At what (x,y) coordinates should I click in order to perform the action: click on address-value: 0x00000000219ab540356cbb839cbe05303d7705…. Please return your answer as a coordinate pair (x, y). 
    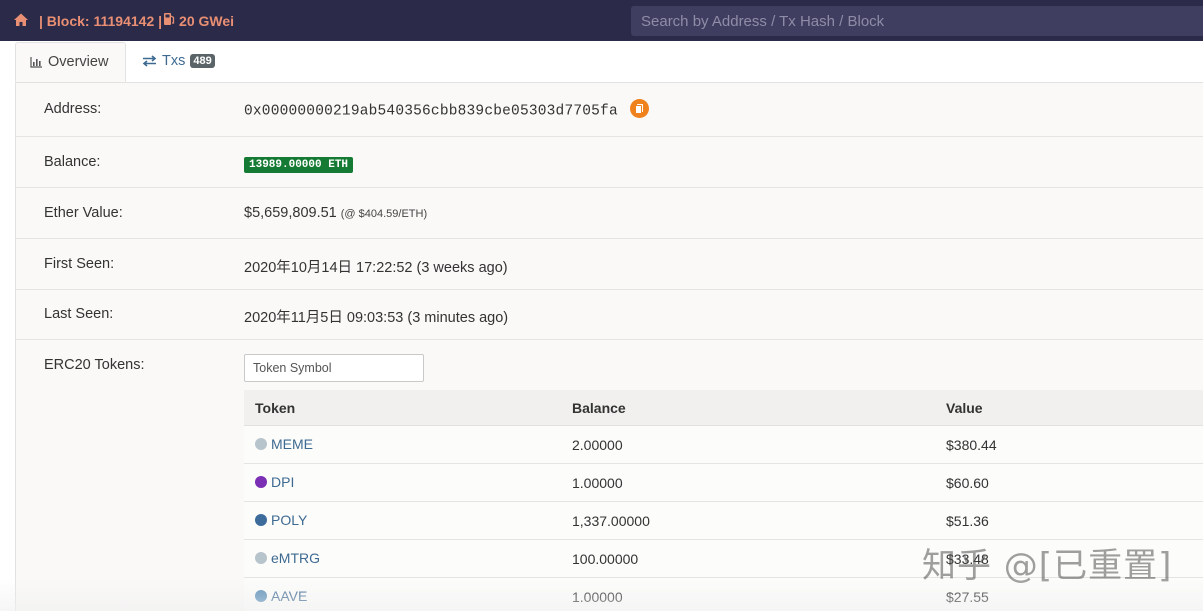
    Looking at the image, I should click on (431, 111).